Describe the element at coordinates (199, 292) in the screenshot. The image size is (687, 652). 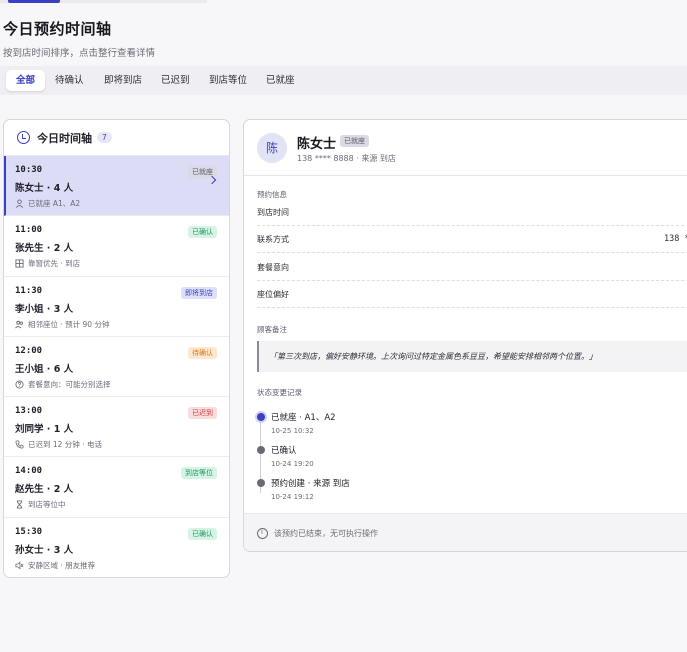
I see `status-badge: 即将到店` at that location.